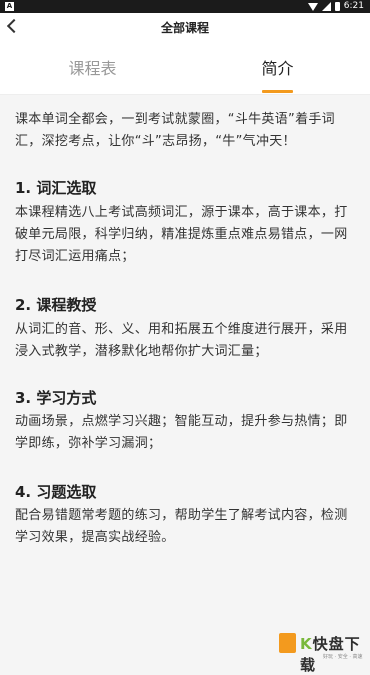  Describe the element at coordinates (312, 6) in the screenshot. I see `wifi-icon` at that location.